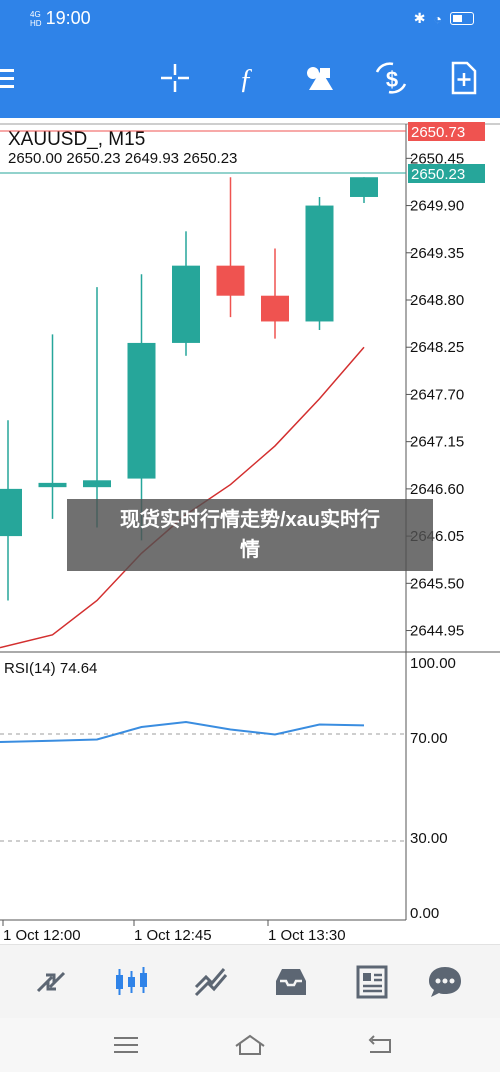 This screenshot has width=500, height=1072. Describe the element at coordinates (424, 913) in the screenshot. I see `rsi-tick-label: 0.00` at that location.